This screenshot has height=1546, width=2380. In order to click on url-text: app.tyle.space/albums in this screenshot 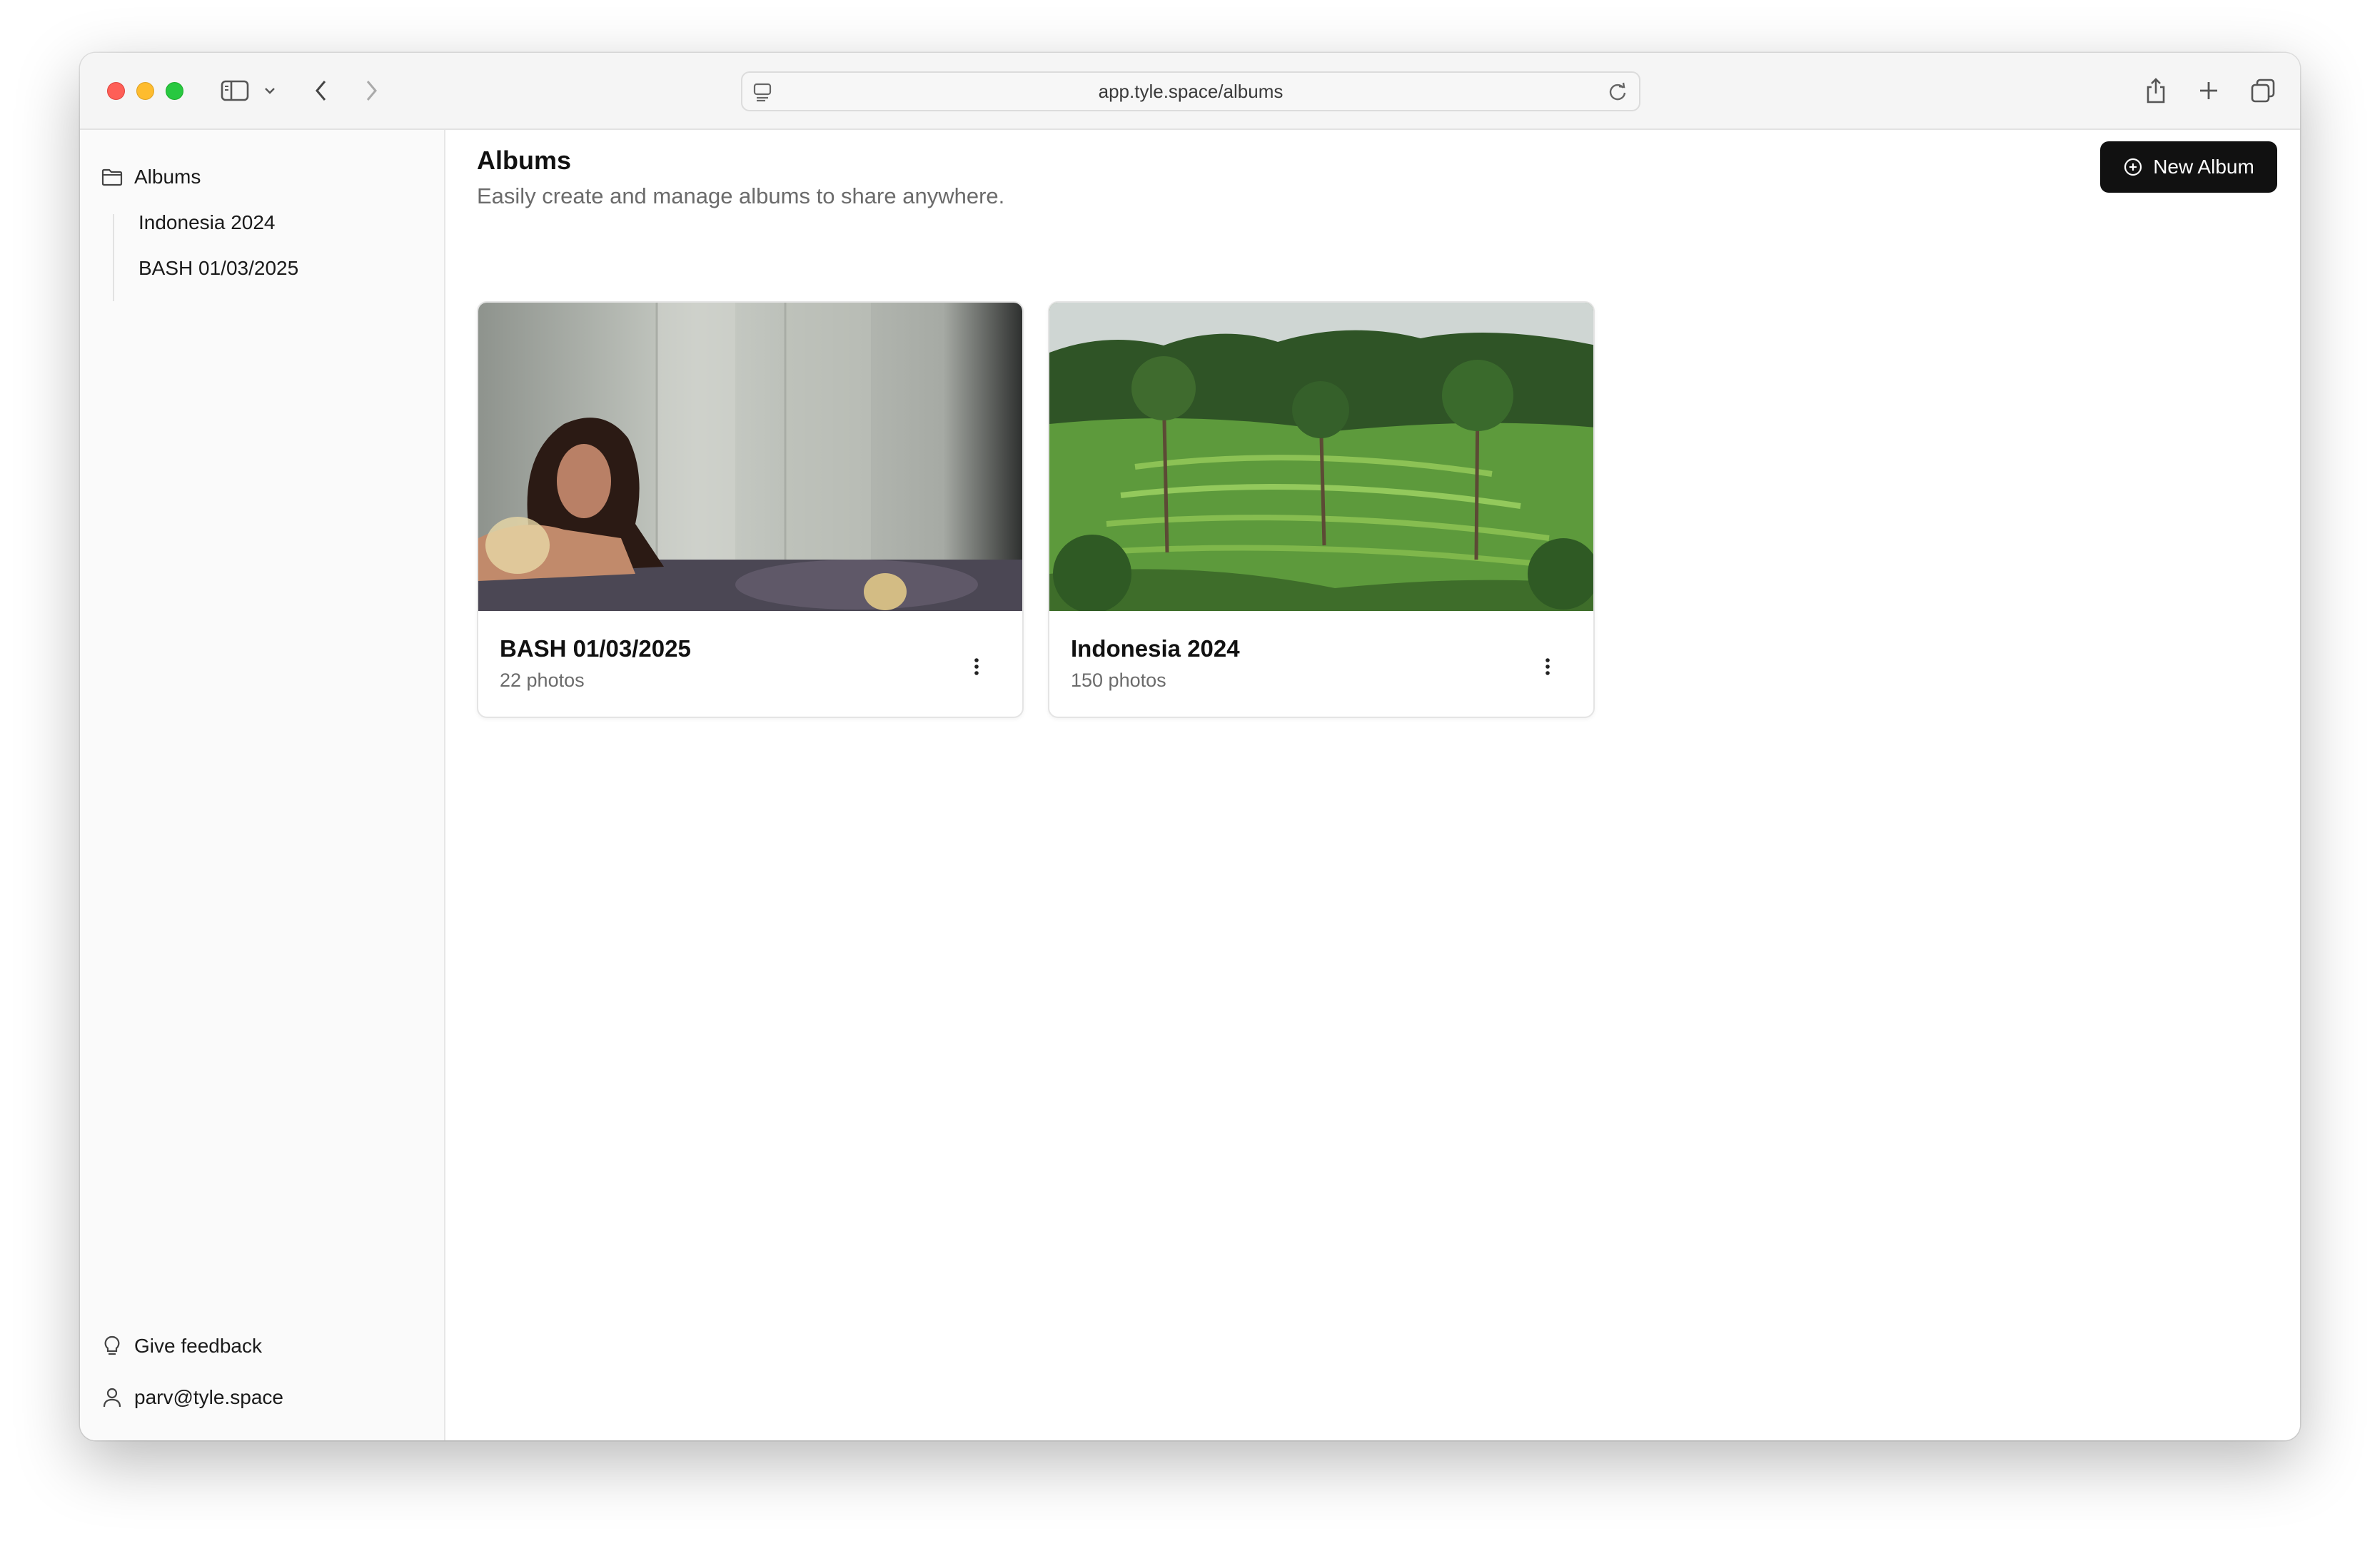, I will do `click(1190, 91)`.